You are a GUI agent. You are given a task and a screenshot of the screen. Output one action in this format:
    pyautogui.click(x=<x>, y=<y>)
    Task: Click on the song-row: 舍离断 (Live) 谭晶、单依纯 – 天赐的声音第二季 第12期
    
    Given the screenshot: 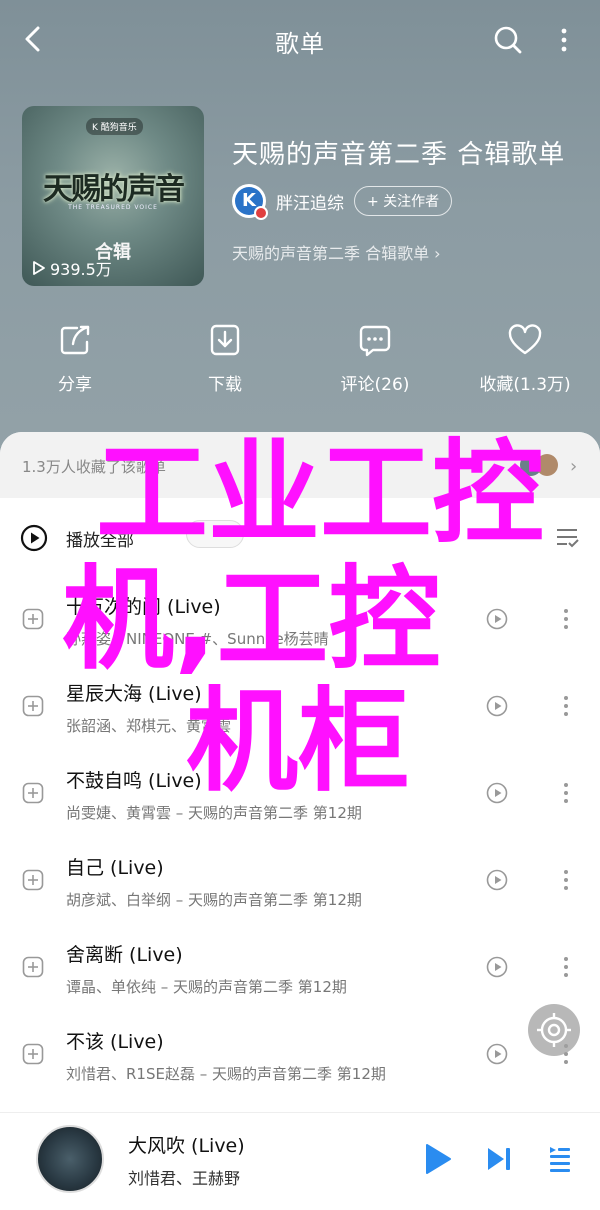 What is the action you would take?
    pyautogui.click(x=300, y=969)
    